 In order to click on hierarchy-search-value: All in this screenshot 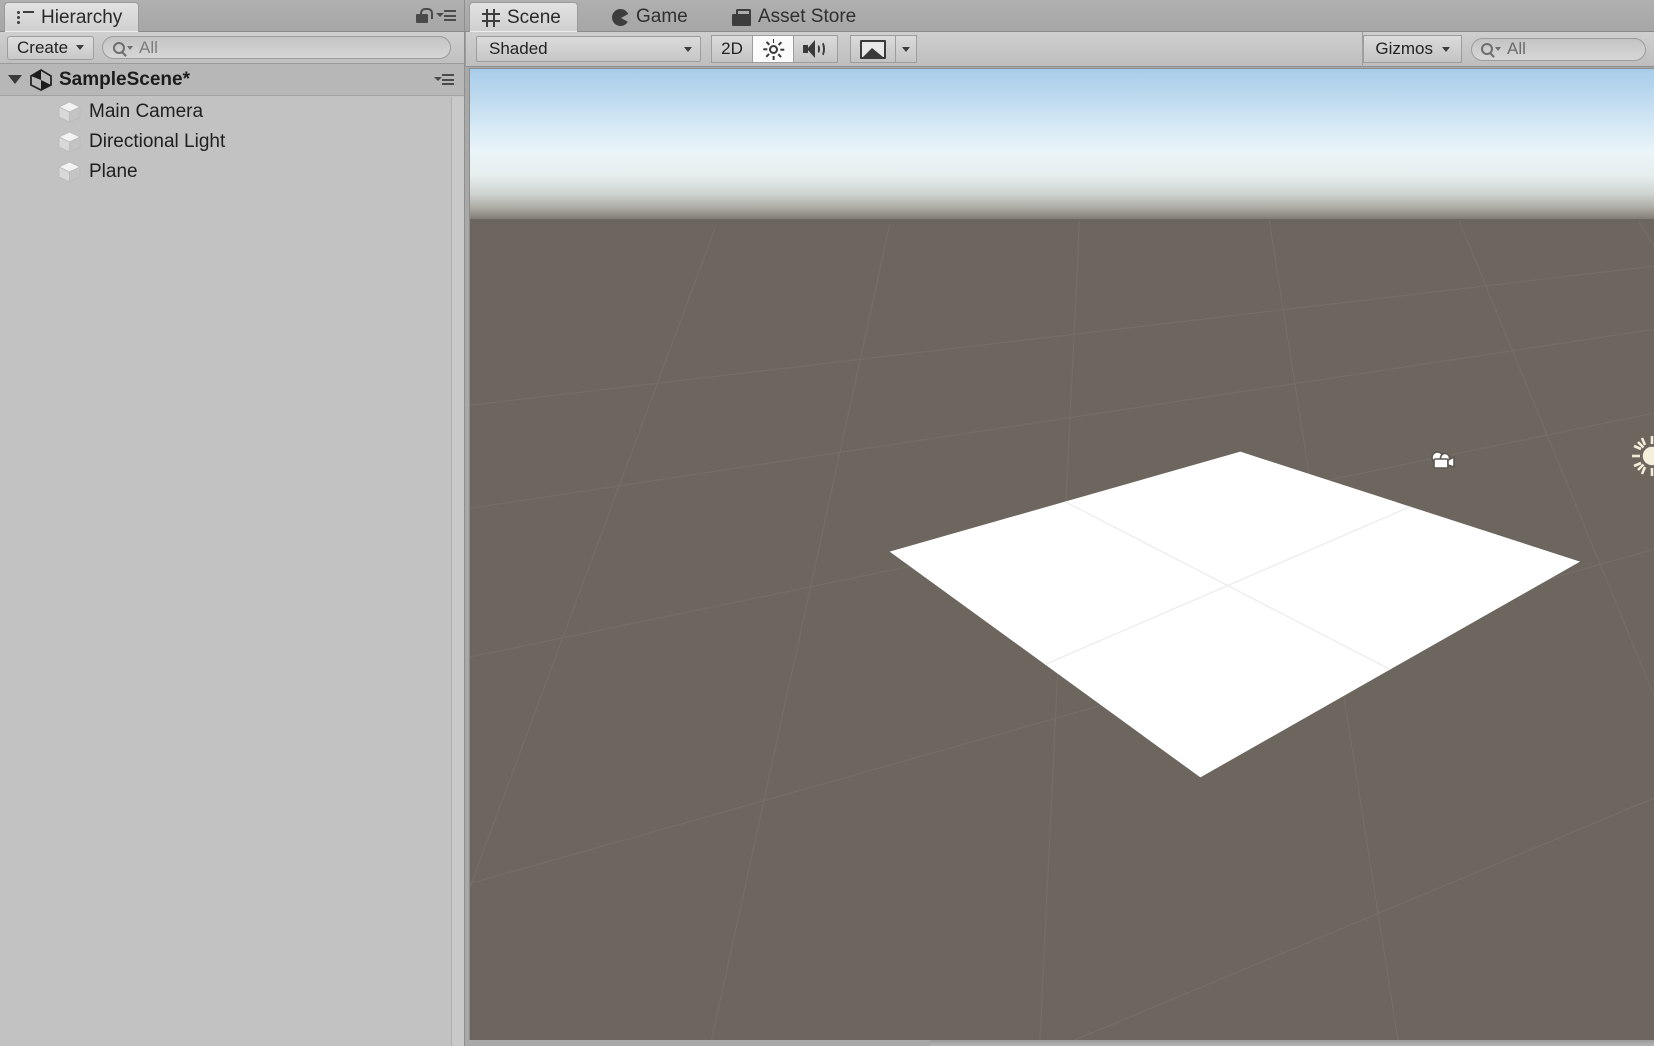, I will do `click(148, 47)`.